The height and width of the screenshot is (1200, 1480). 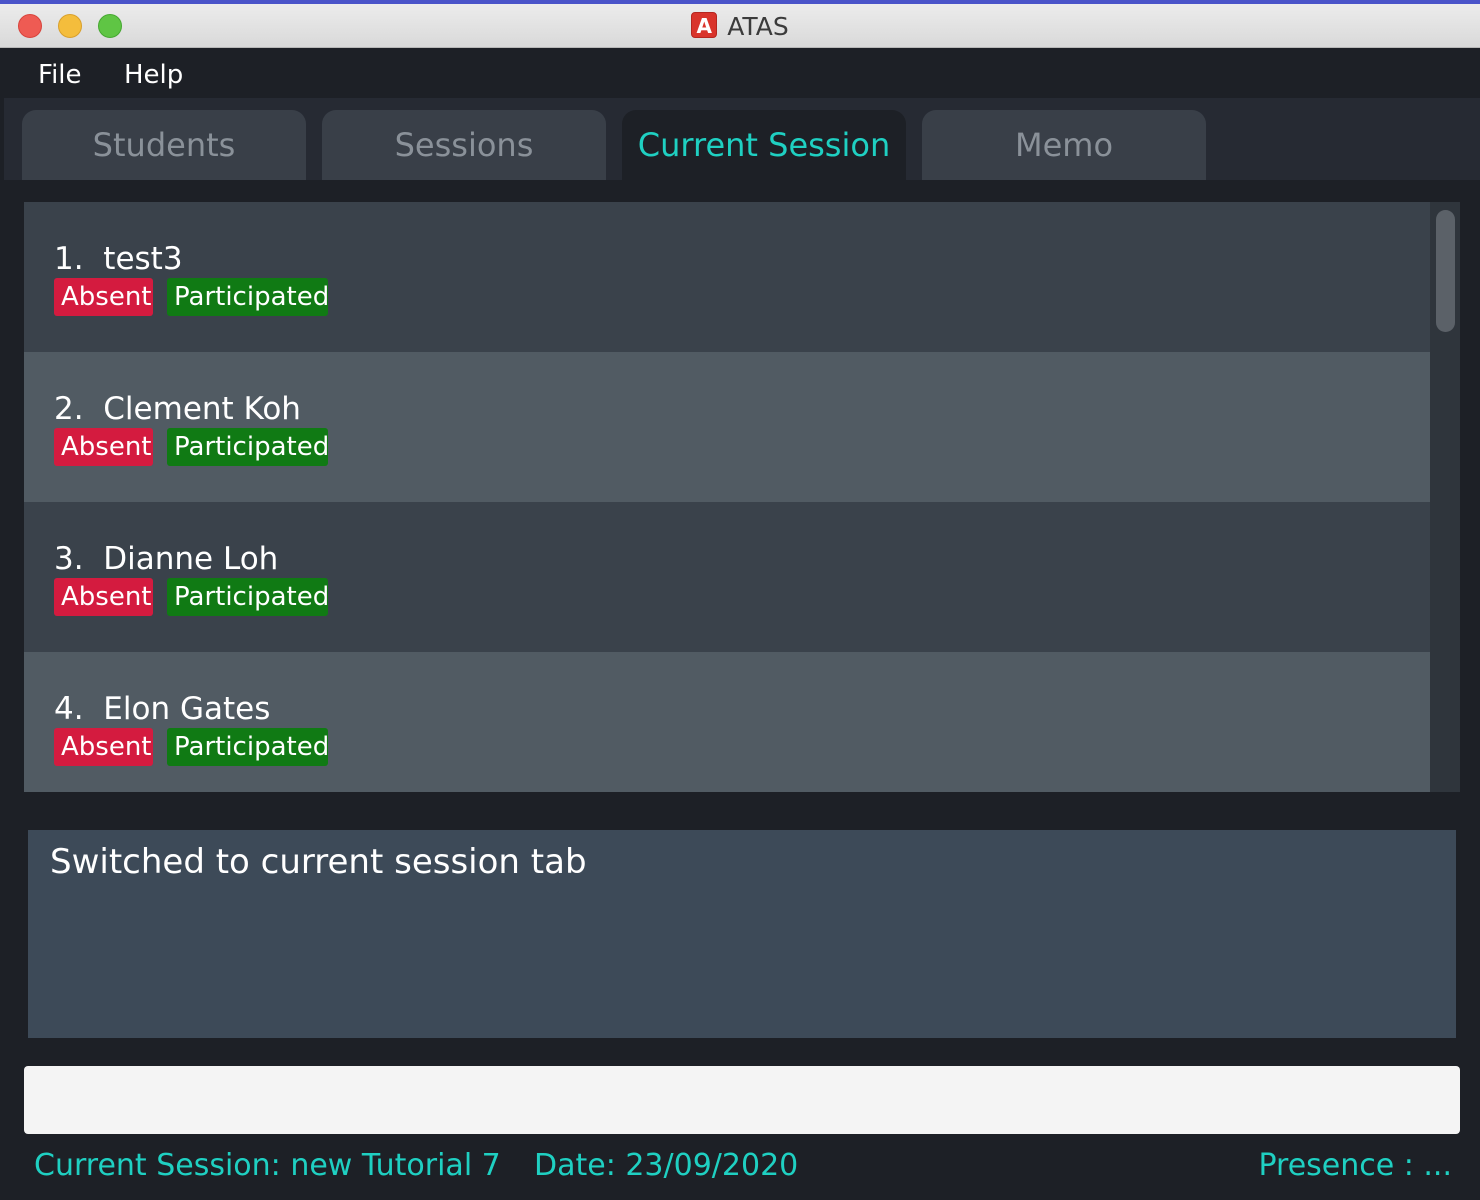 What do you see at coordinates (742, 1100) in the screenshot?
I see `command-input` at bounding box center [742, 1100].